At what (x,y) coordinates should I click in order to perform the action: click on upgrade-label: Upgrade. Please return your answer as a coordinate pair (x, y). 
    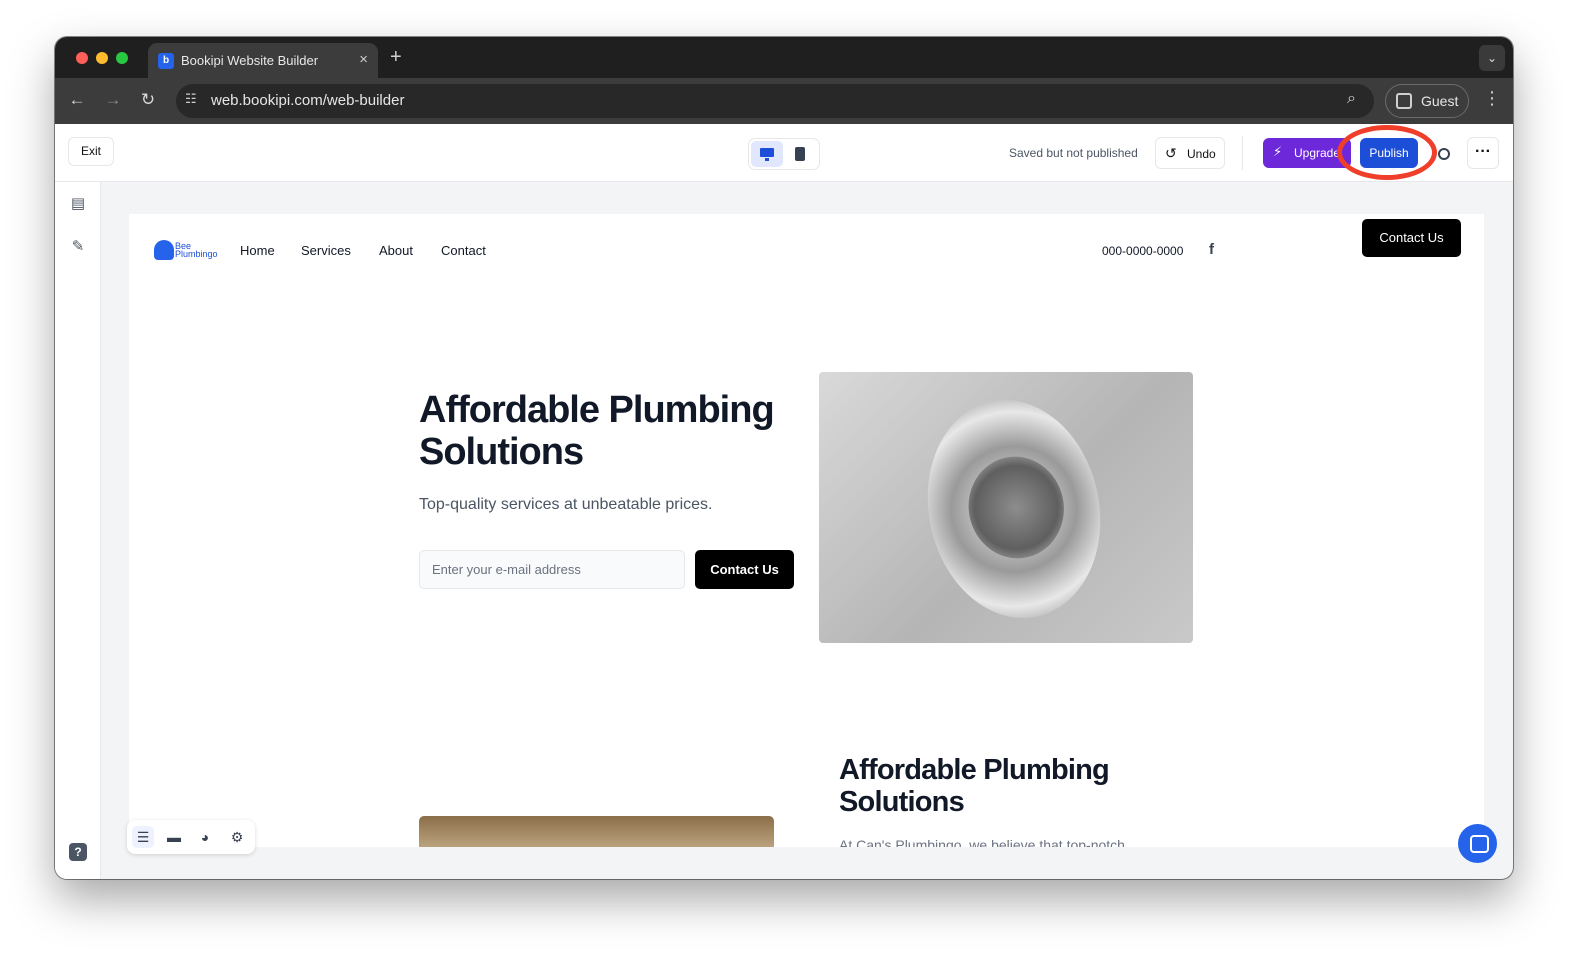
    Looking at the image, I should click on (1317, 153).